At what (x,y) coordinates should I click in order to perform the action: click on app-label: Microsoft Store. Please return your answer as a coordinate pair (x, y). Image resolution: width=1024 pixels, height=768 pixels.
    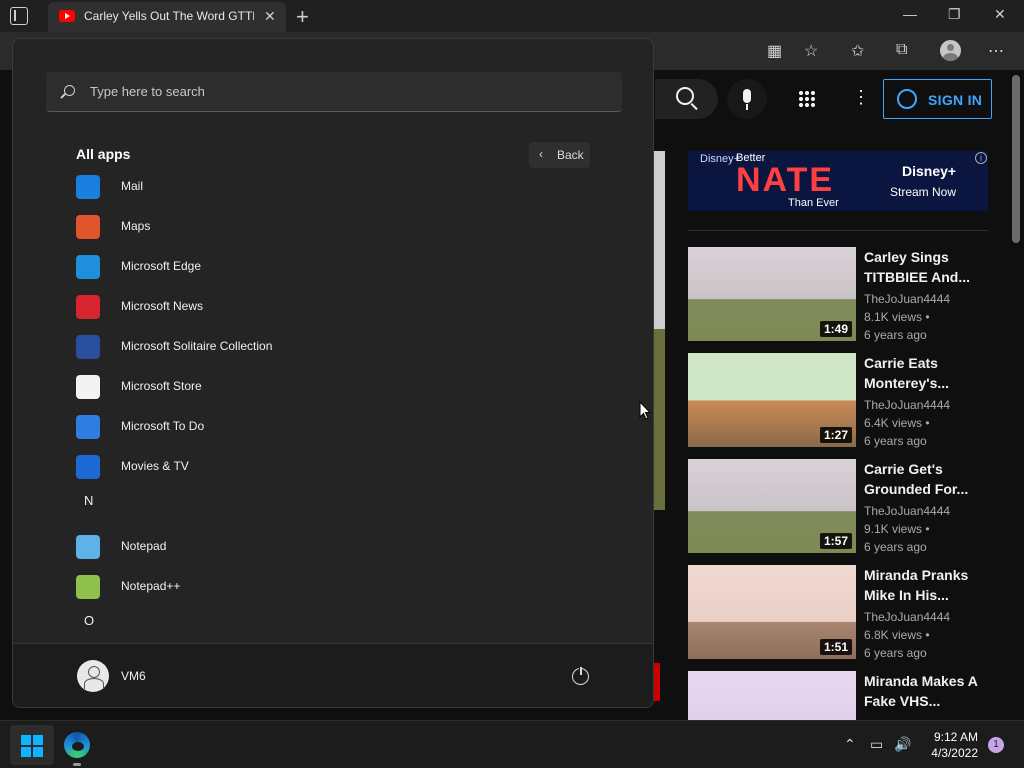
    Looking at the image, I should click on (161, 386).